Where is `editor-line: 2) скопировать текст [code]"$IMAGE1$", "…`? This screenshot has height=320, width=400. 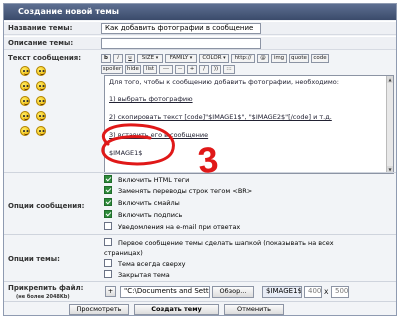
editor-line: 2) скопировать текст [code]"$IMAGE1$", "… is located at coordinates (220, 117).